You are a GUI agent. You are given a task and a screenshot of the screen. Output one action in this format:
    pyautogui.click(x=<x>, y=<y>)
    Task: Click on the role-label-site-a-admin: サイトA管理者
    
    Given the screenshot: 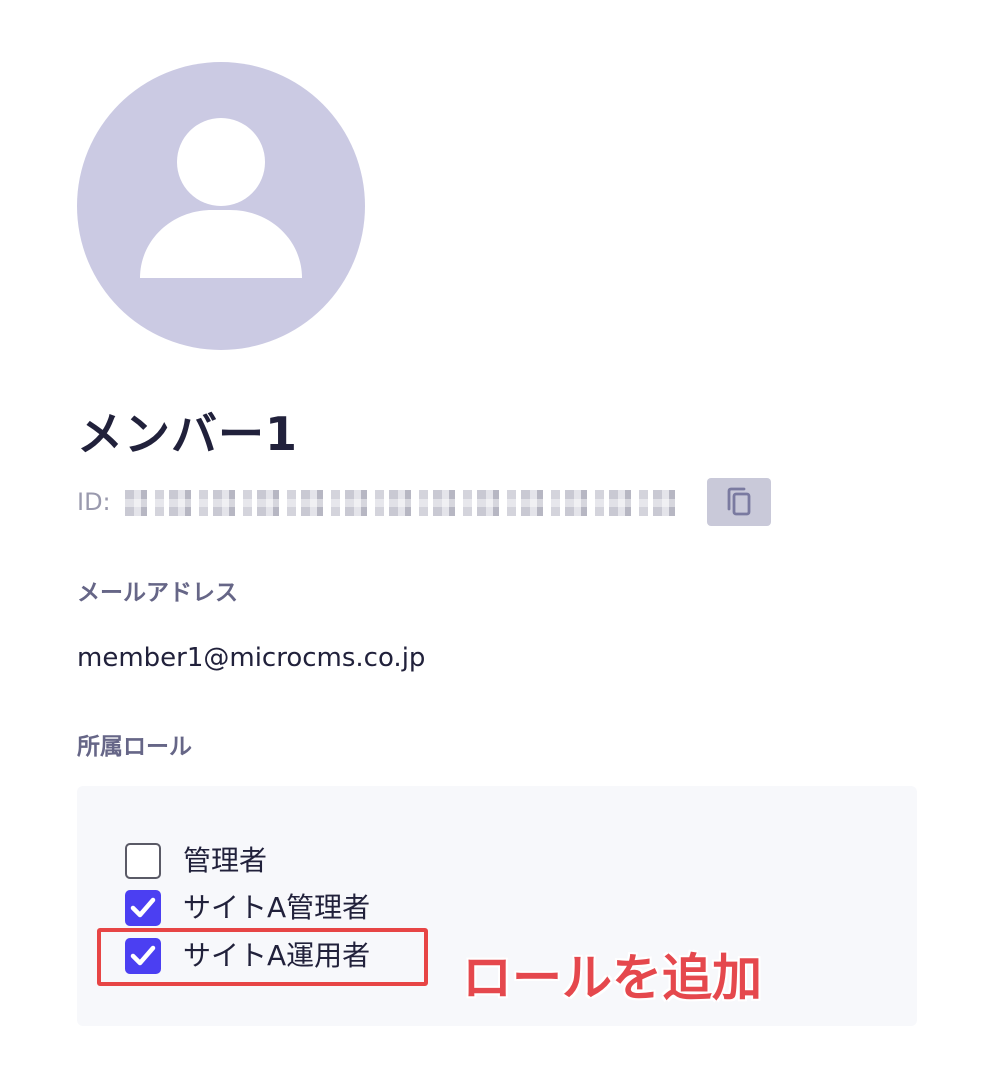 What is the action you would take?
    pyautogui.click(x=277, y=907)
    